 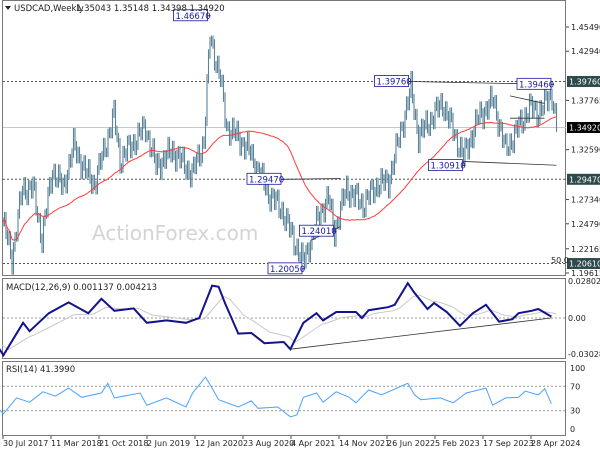 What do you see at coordinates (560, 260) in the screenshot?
I see `fib-label: 50.0` at bounding box center [560, 260].